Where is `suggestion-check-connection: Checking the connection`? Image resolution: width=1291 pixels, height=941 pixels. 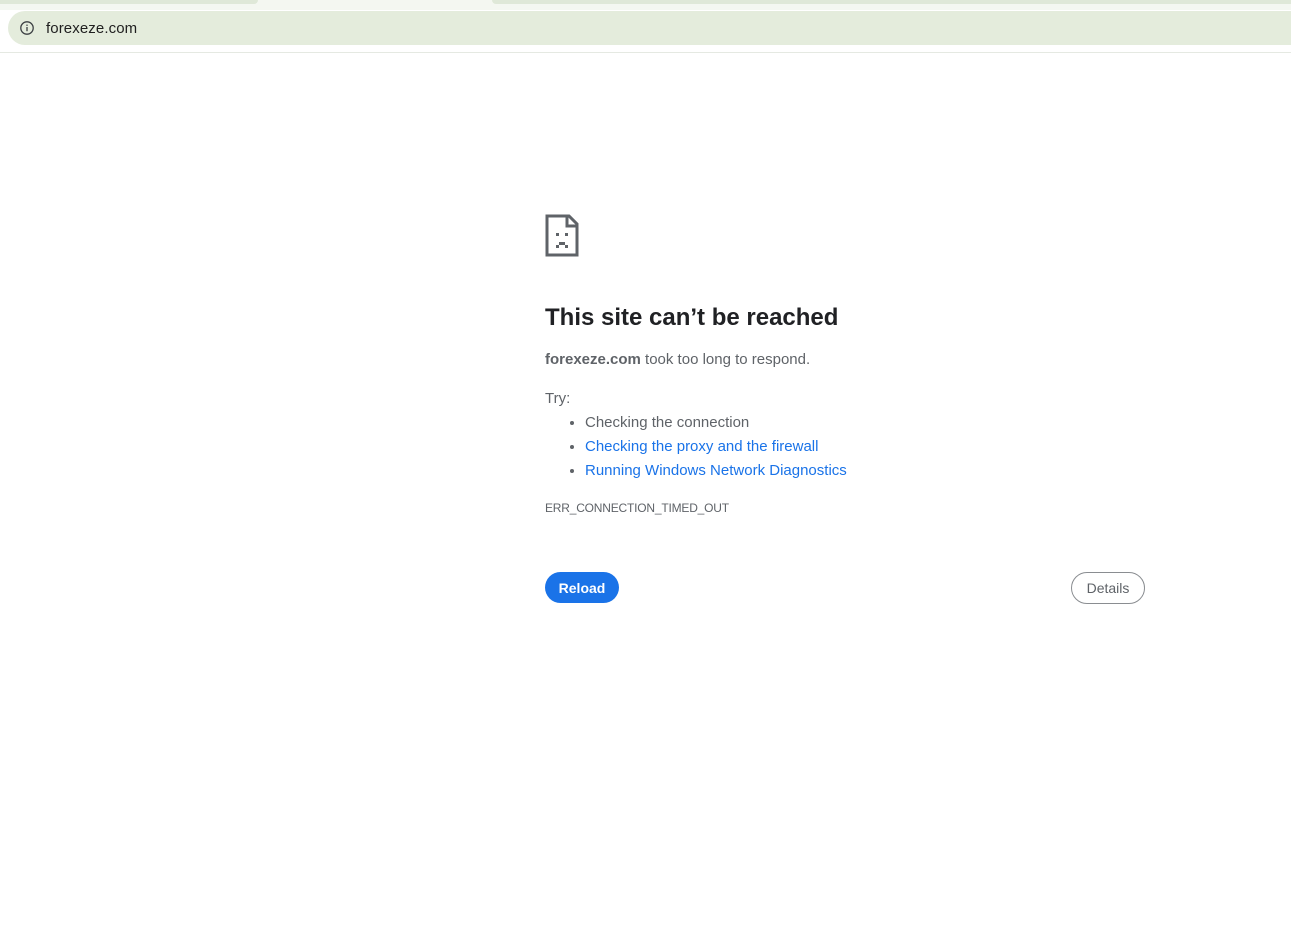 suggestion-check-connection: Checking the connection is located at coordinates (865, 423).